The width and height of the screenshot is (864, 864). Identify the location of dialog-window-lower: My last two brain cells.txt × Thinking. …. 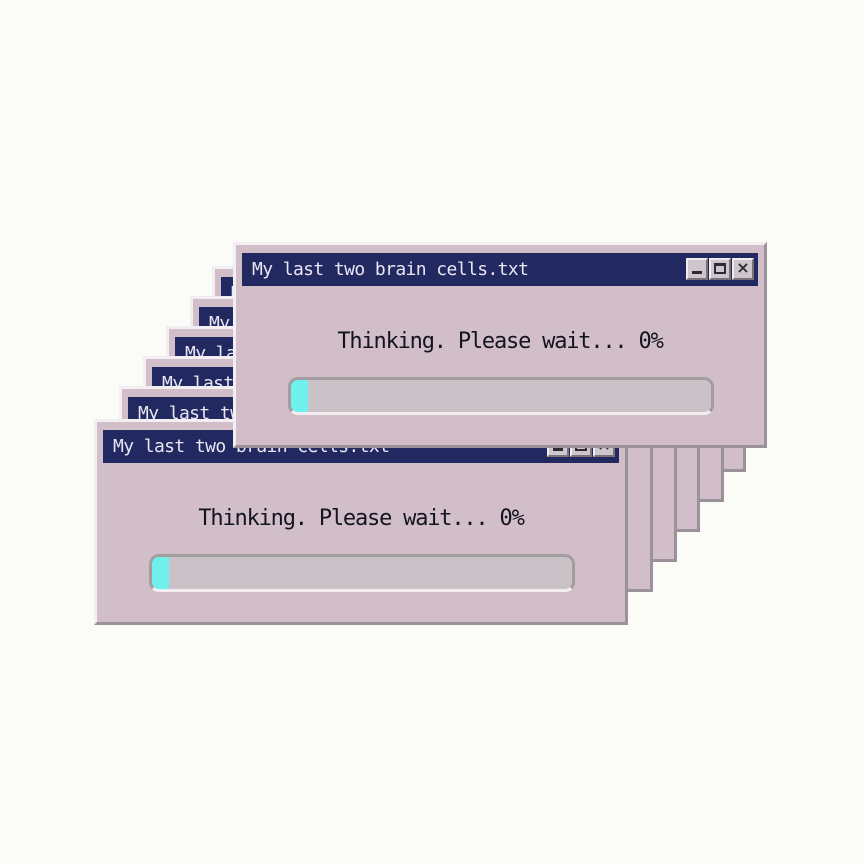
(361, 522).